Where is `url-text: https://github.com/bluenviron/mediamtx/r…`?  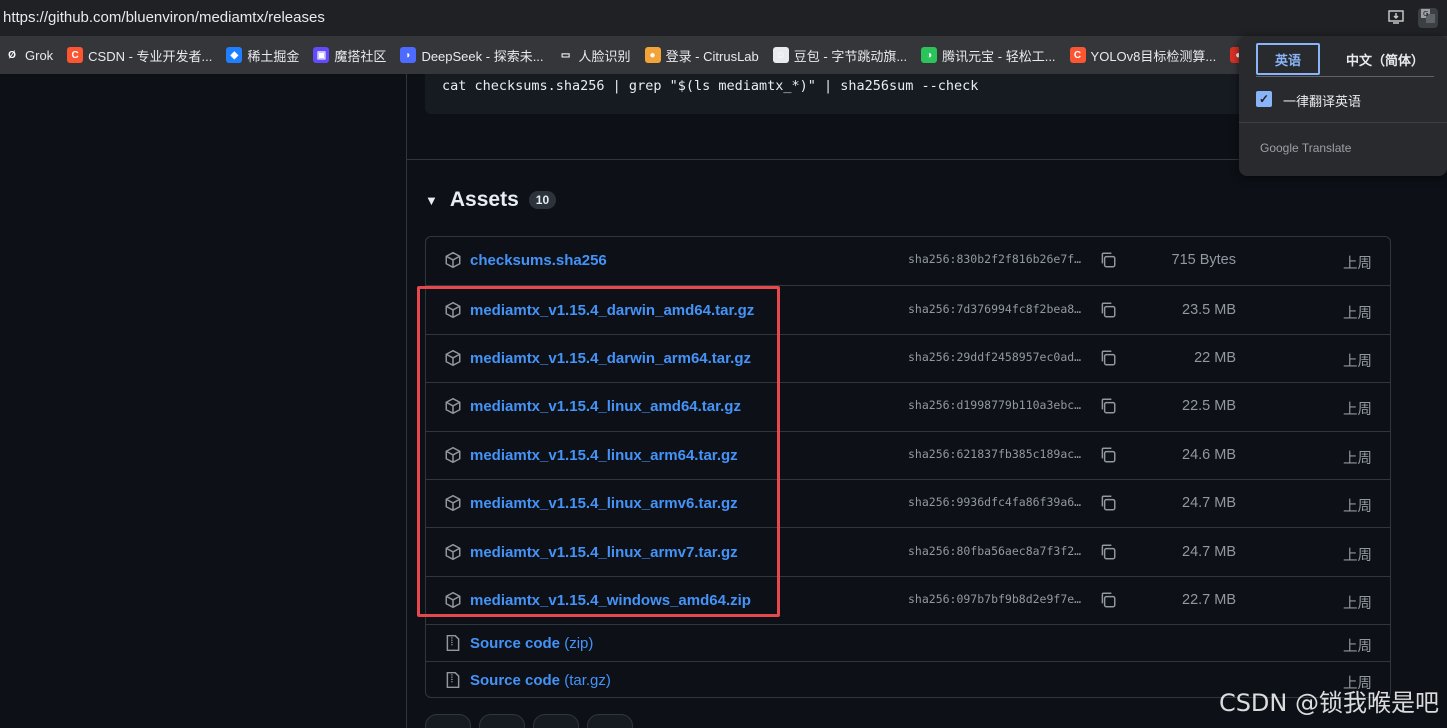
url-text: https://github.com/bluenviron/mediamtx/r… is located at coordinates (164, 17).